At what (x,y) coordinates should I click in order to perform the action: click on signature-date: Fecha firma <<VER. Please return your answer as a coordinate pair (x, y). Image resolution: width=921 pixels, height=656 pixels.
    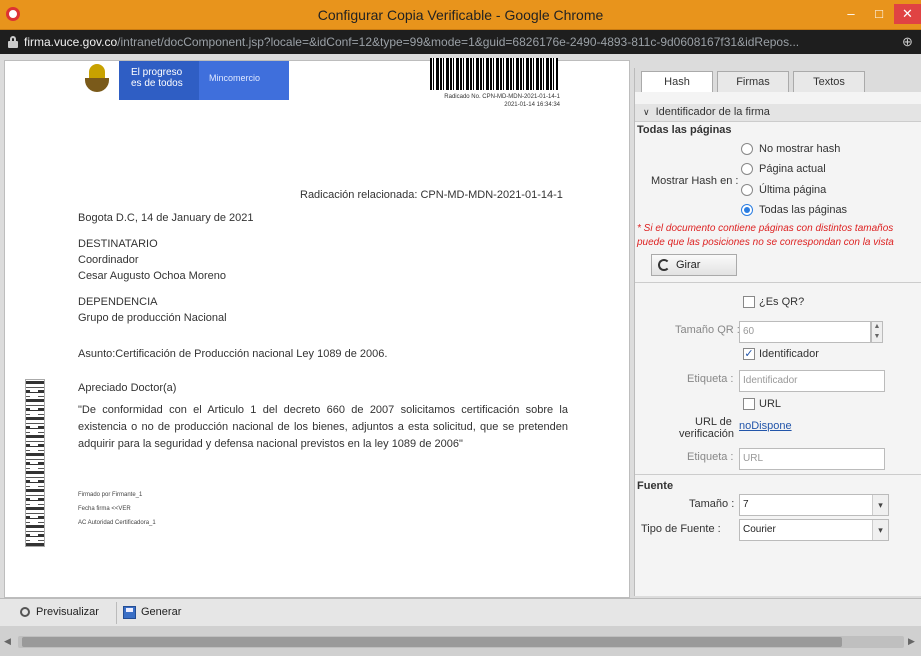
    Looking at the image, I should click on (104, 509).